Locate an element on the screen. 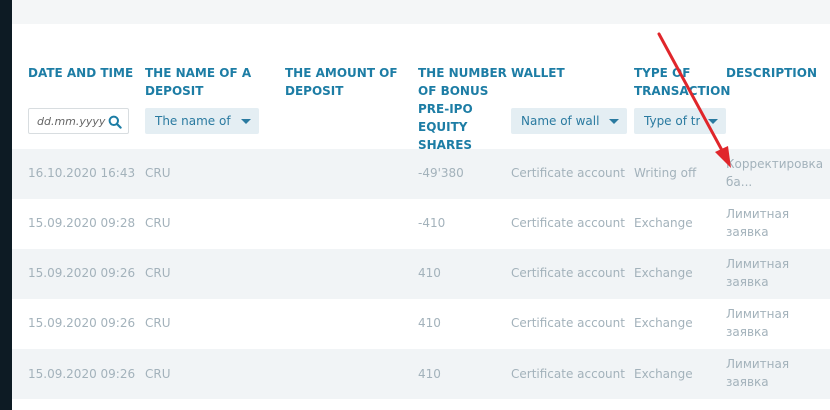 The width and height of the screenshot is (830, 410). panel-top-bar is located at coordinates (421, 12).